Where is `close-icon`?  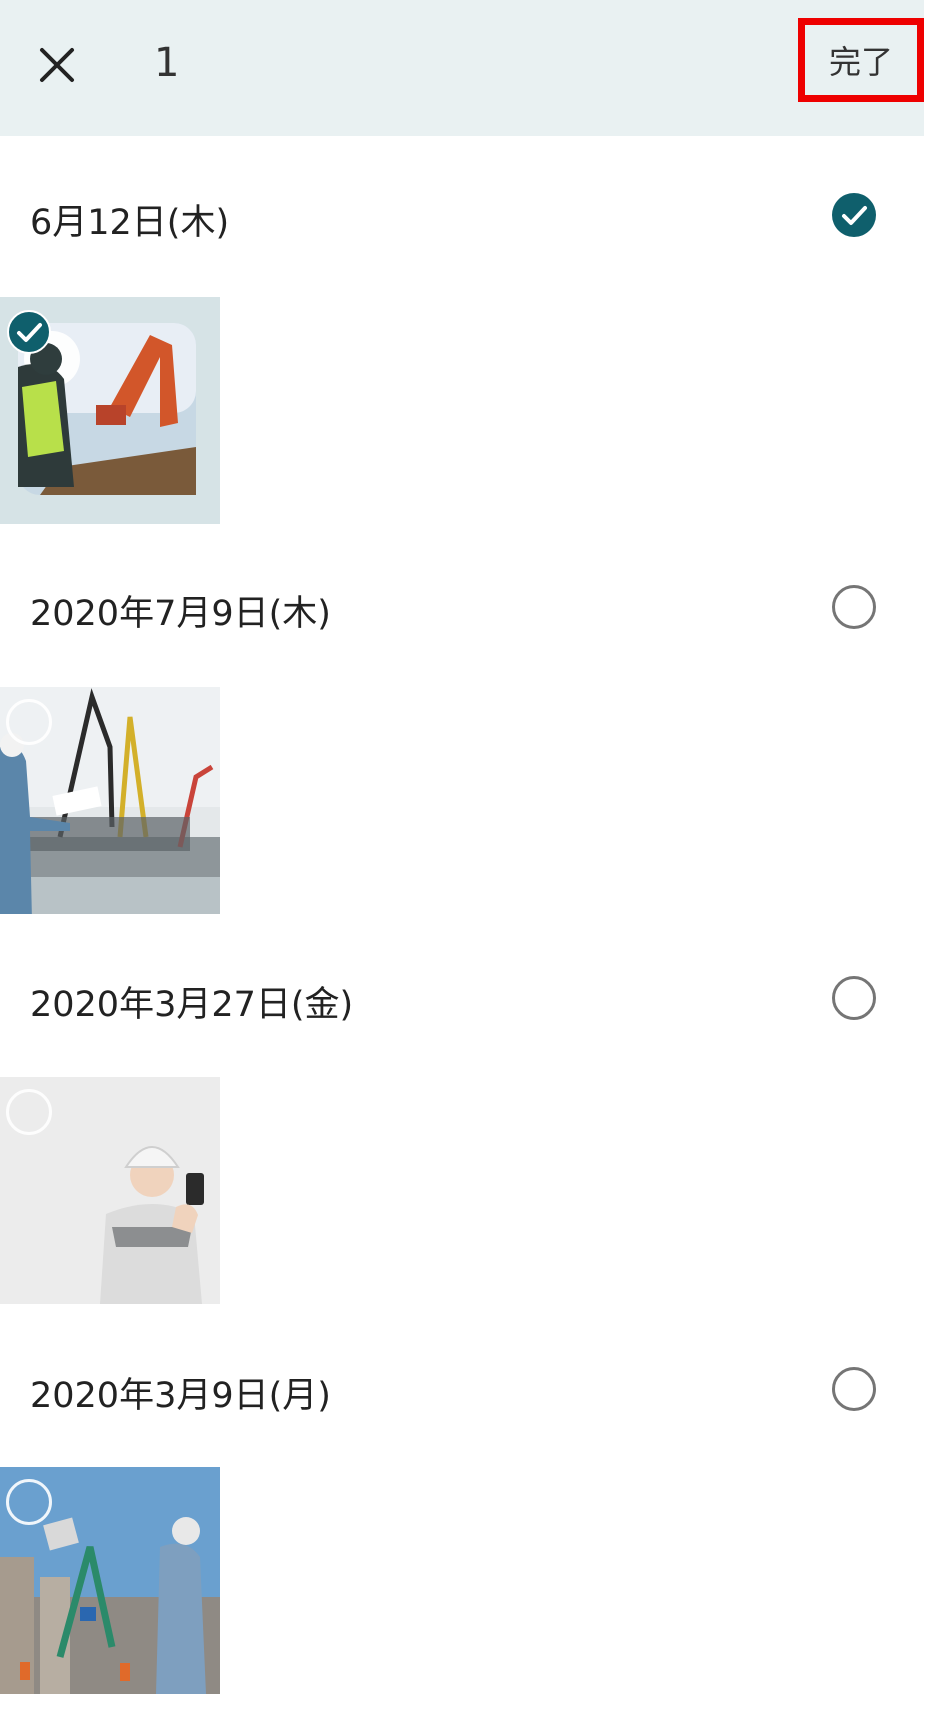
close-icon is located at coordinates (57, 65).